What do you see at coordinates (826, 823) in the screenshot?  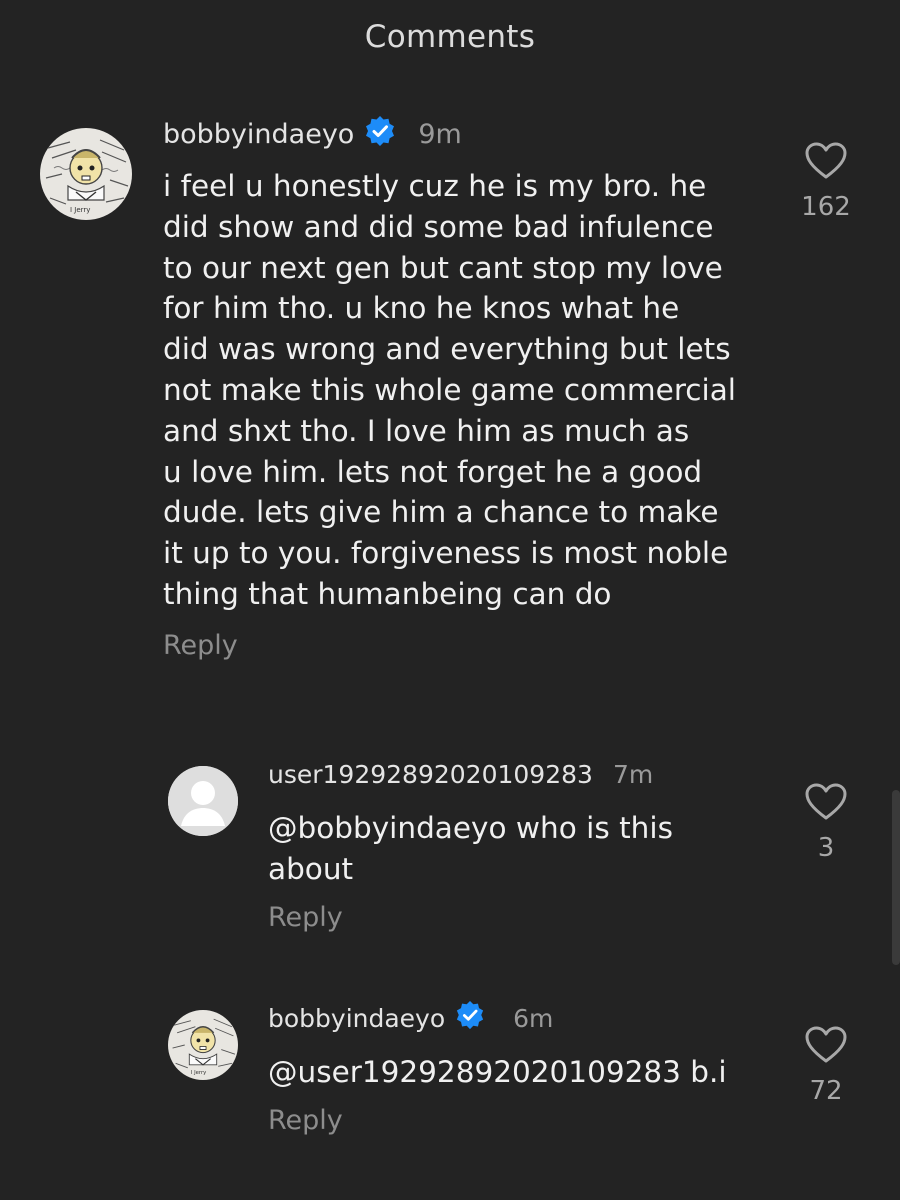 I see `like-control: 3` at bounding box center [826, 823].